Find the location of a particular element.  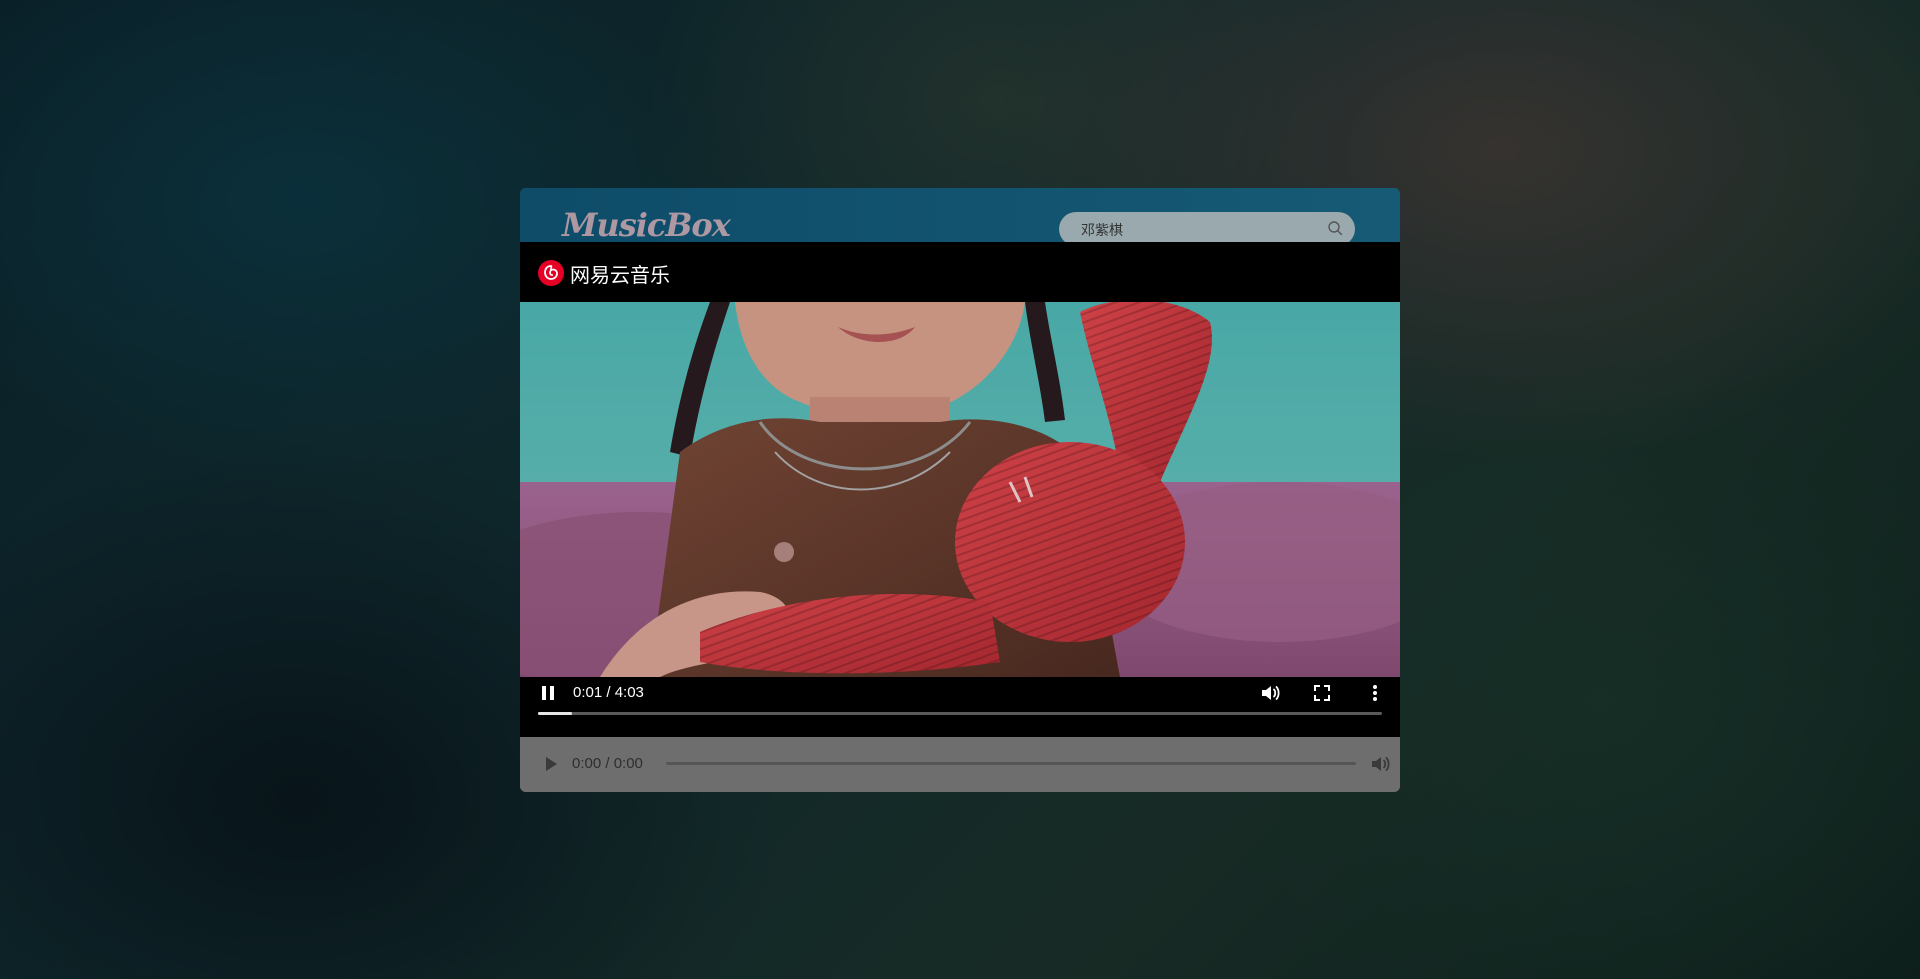

app-header: MusicBox is located at coordinates (960, 218).